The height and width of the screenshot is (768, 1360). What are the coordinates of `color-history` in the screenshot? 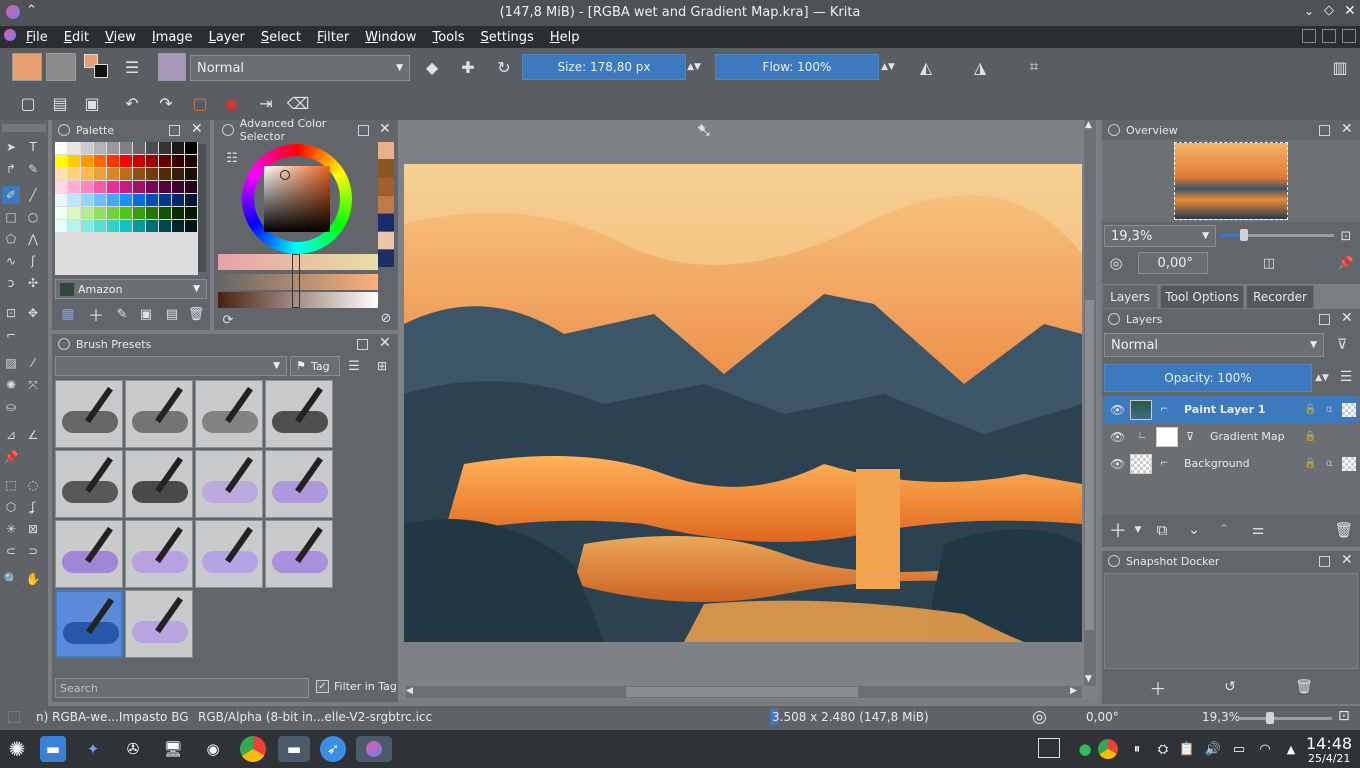 It's located at (386, 206).